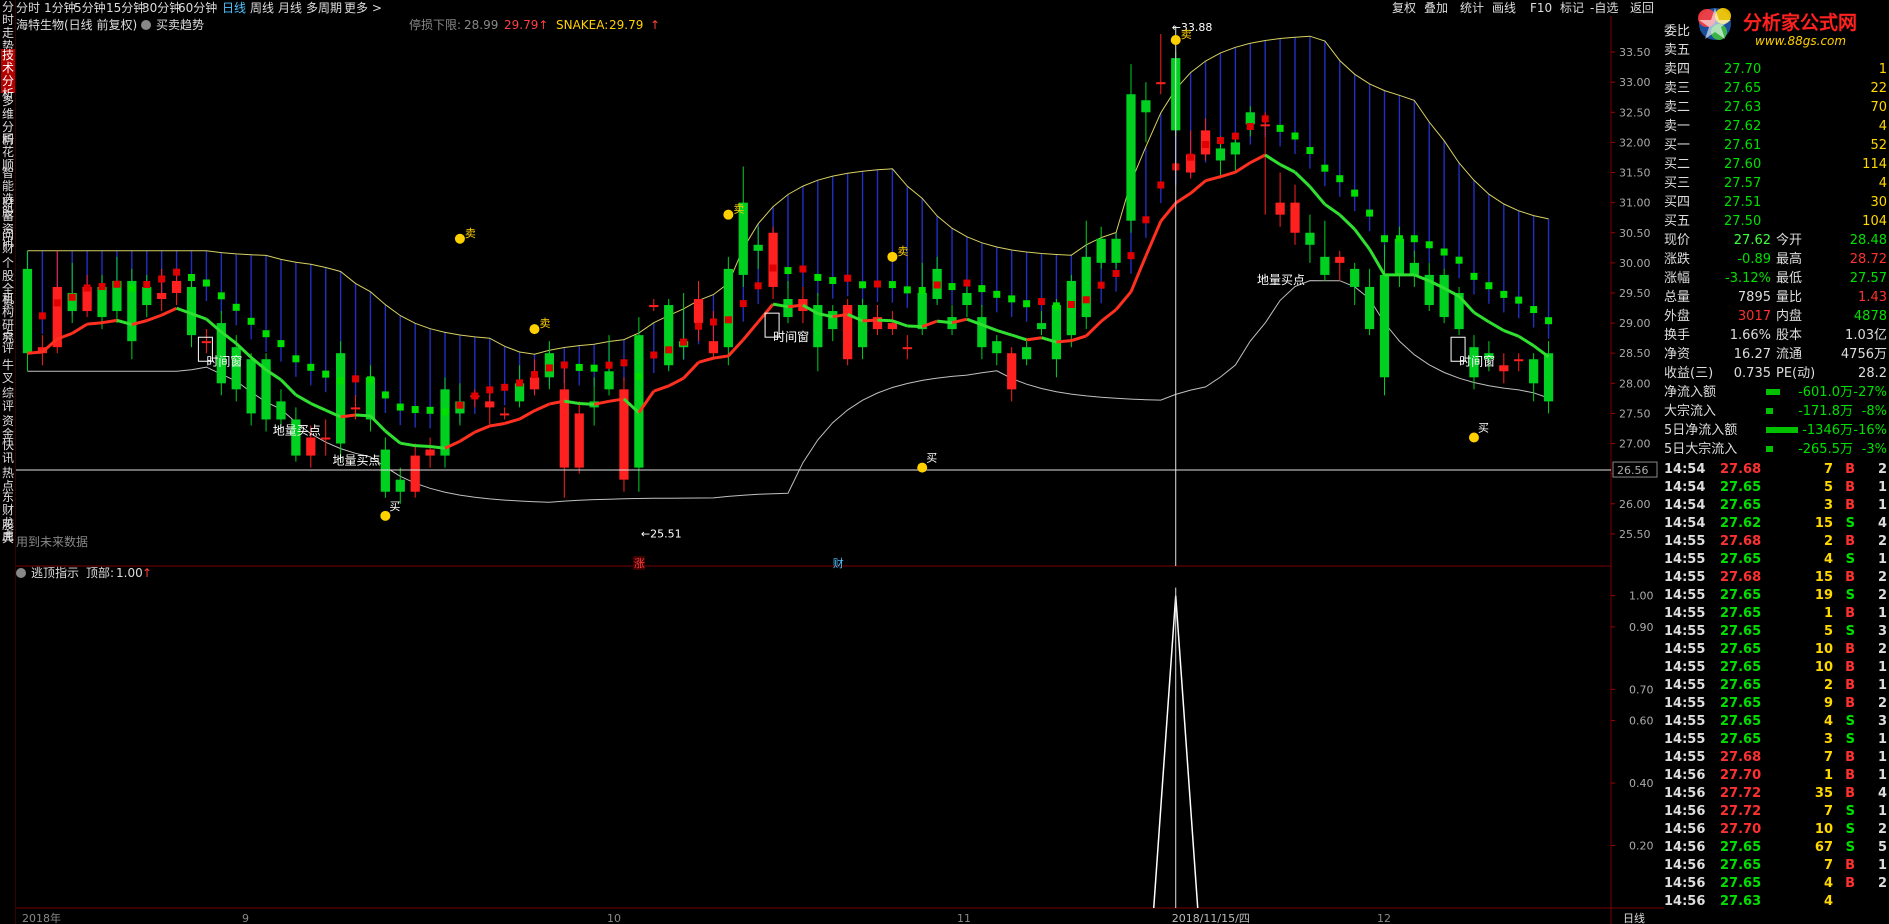 This screenshot has width=1889, height=924. I want to click on period-tab-10: 更多 >, so click(363, 8).